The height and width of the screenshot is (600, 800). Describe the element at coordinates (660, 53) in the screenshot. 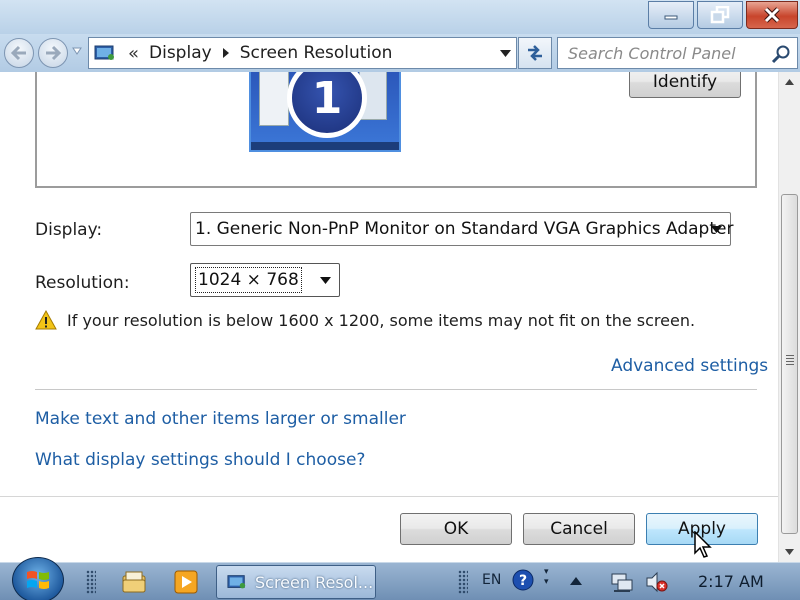

I see `search-input` at that location.